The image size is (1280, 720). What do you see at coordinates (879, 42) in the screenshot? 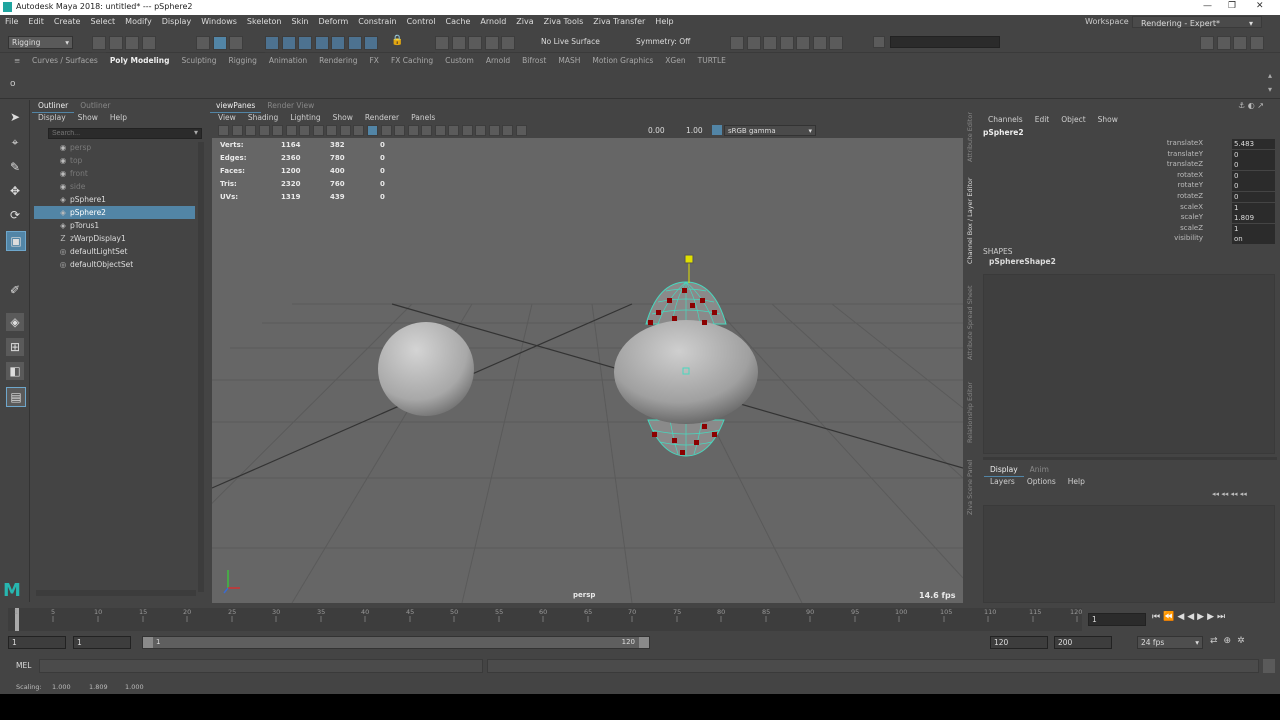
I see `input-field-icon` at bounding box center [879, 42].